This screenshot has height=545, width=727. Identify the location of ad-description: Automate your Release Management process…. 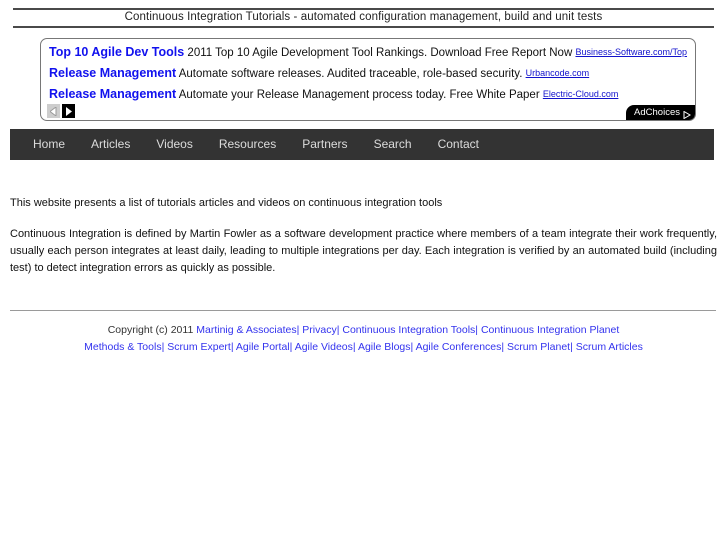
(359, 95).